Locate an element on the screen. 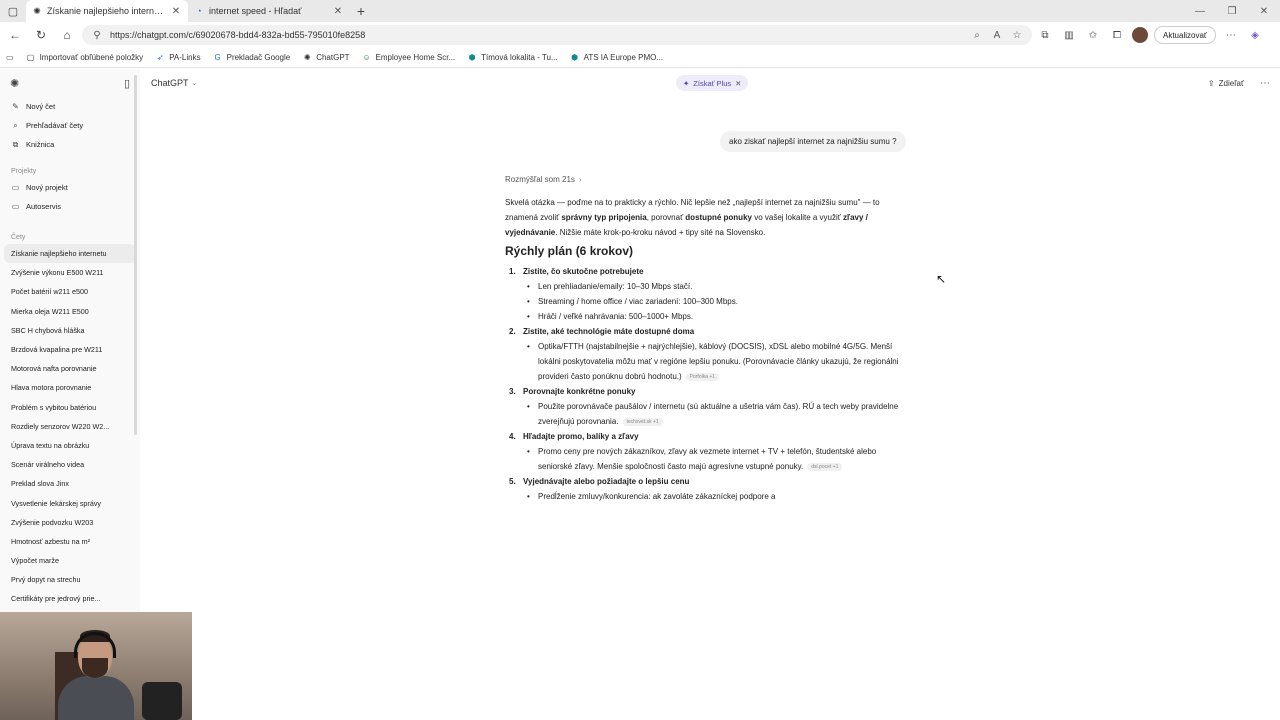 Image resolution: width=1280 pixels, height=720 pixels. sidebar-item-label: Nový čet is located at coordinates (41, 106).